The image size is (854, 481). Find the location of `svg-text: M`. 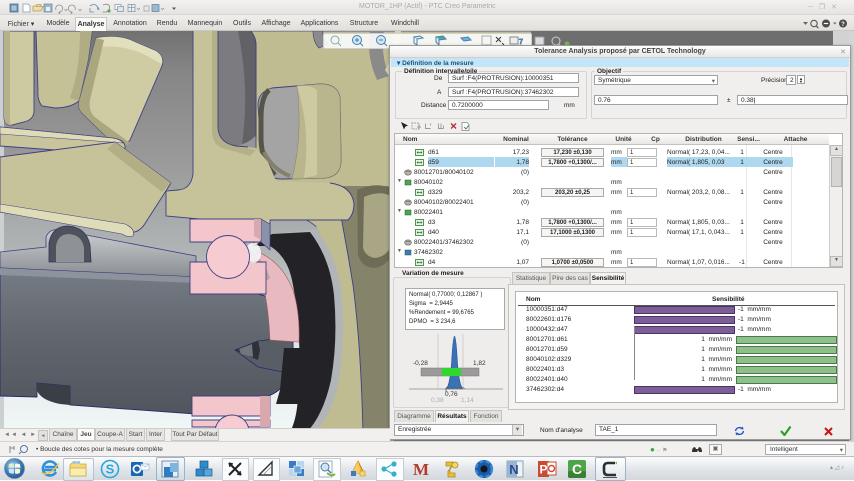

svg-text: M is located at coordinates (421, 469).